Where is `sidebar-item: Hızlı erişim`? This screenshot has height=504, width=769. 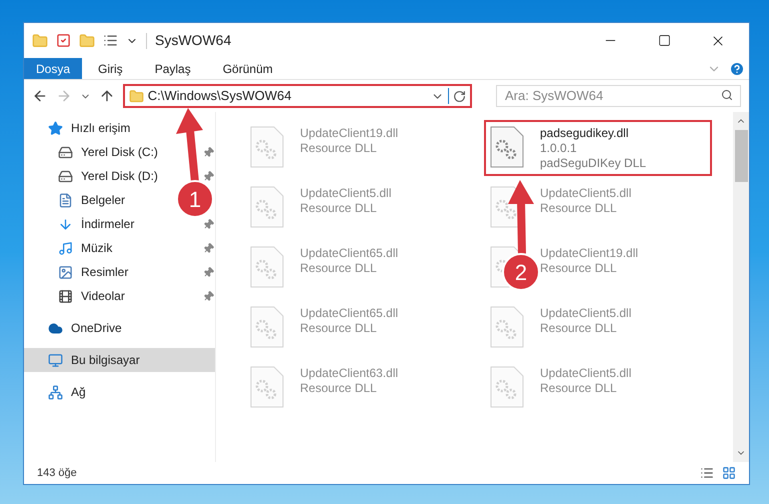 sidebar-item: Hızlı erişim is located at coordinates (119, 128).